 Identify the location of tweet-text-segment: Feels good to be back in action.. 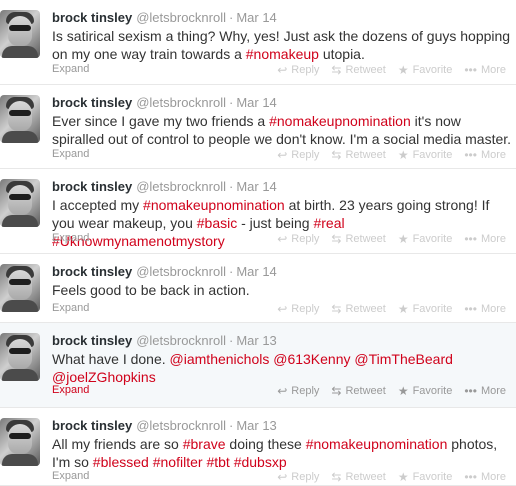
(151, 290).